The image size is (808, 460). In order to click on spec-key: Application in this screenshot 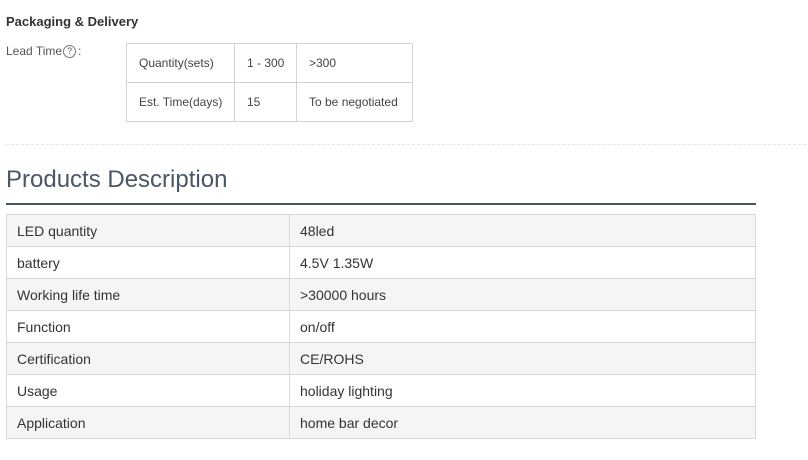, I will do `click(148, 422)`.